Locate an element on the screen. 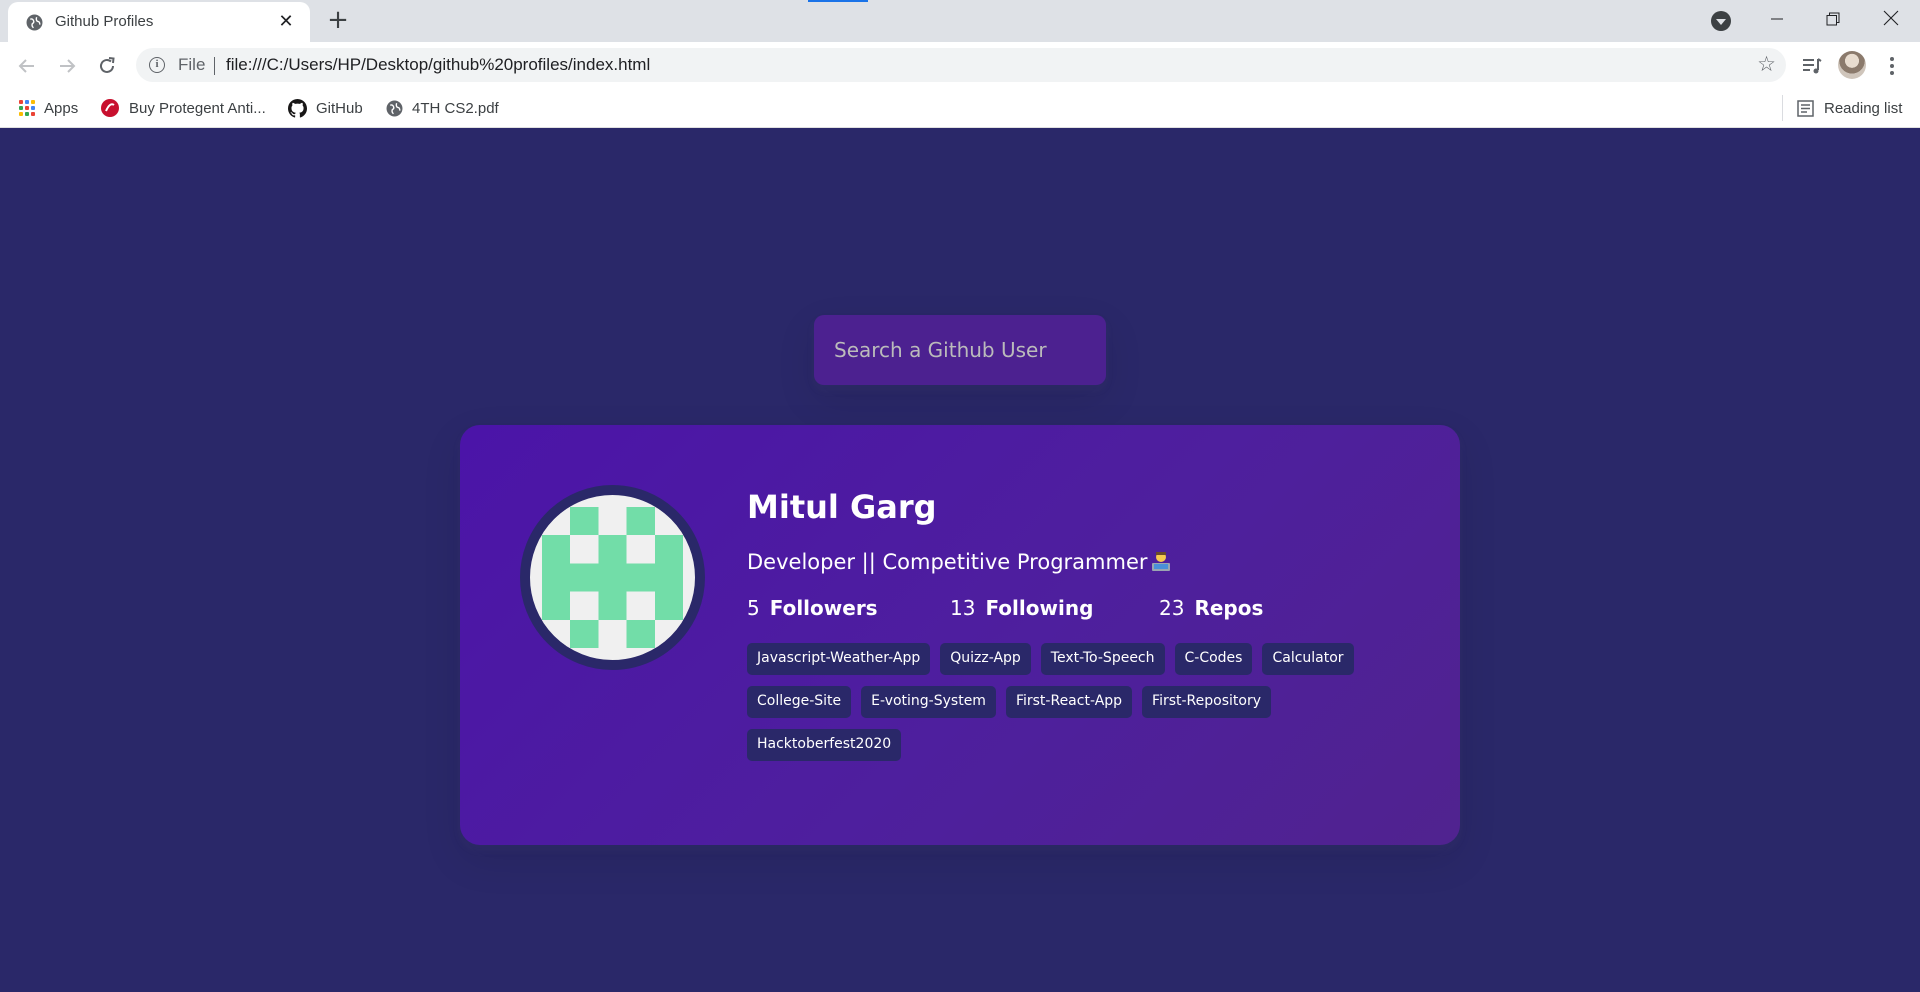 This screenshot has width=1920, height=992. profile-bio: Developer || Competitive Programmer is located at coordinates (1087, 562).